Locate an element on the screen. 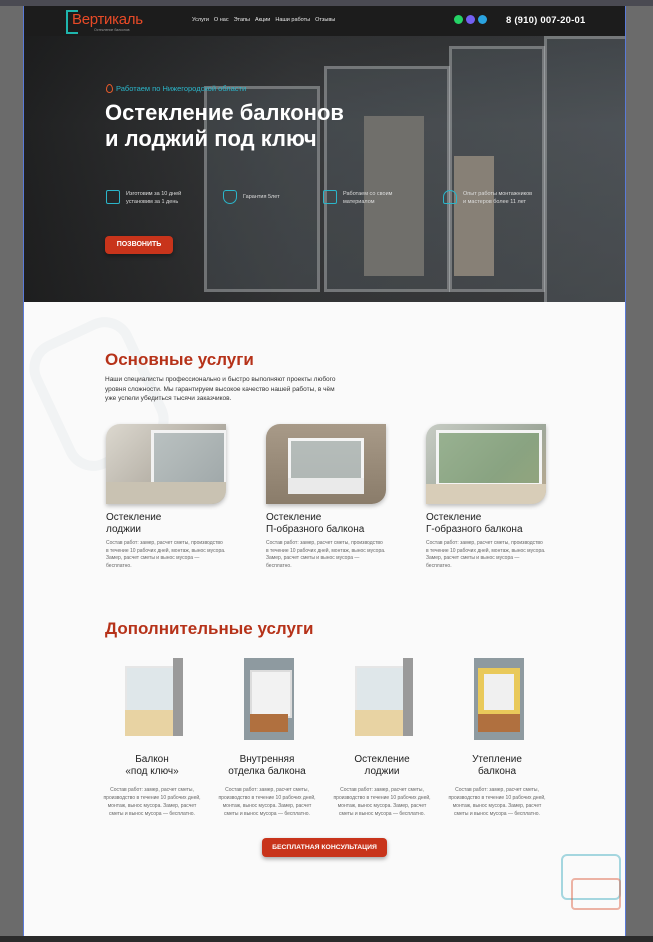  hero-title-line1: Остекление балконов is located at coordinates (224, 112).